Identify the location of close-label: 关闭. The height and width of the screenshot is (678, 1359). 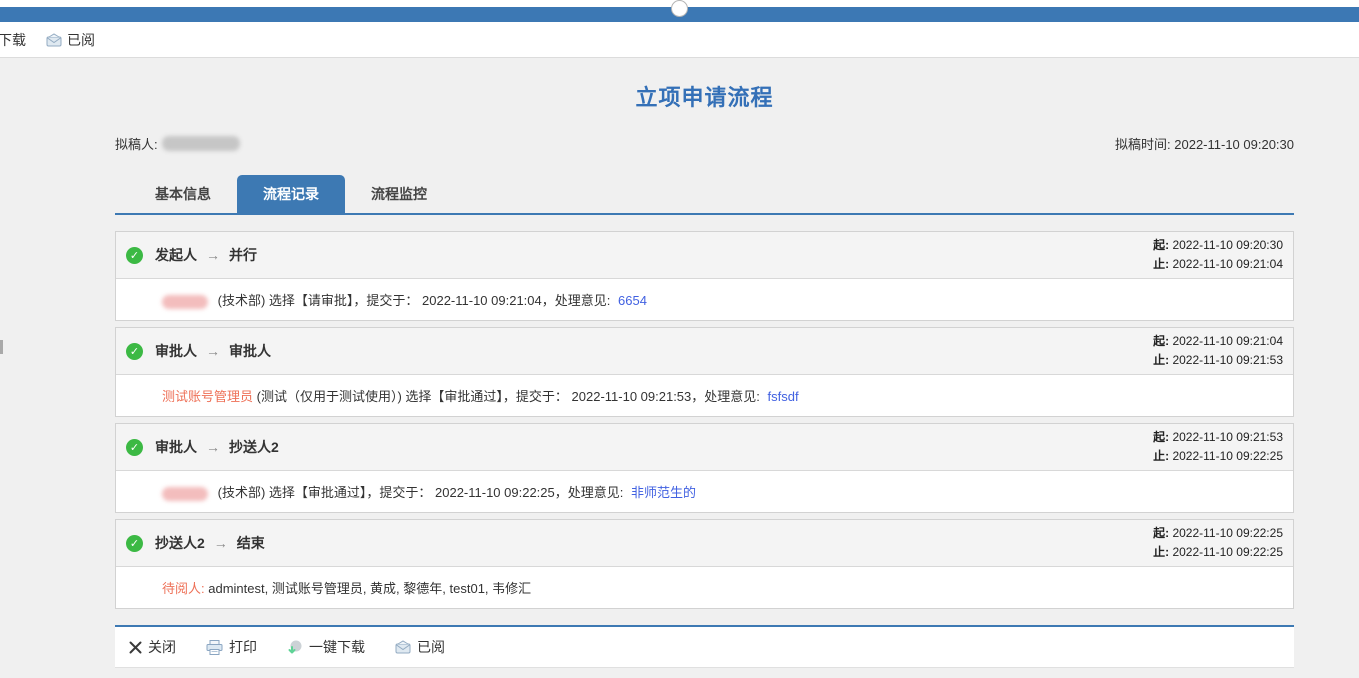
(162, 647).